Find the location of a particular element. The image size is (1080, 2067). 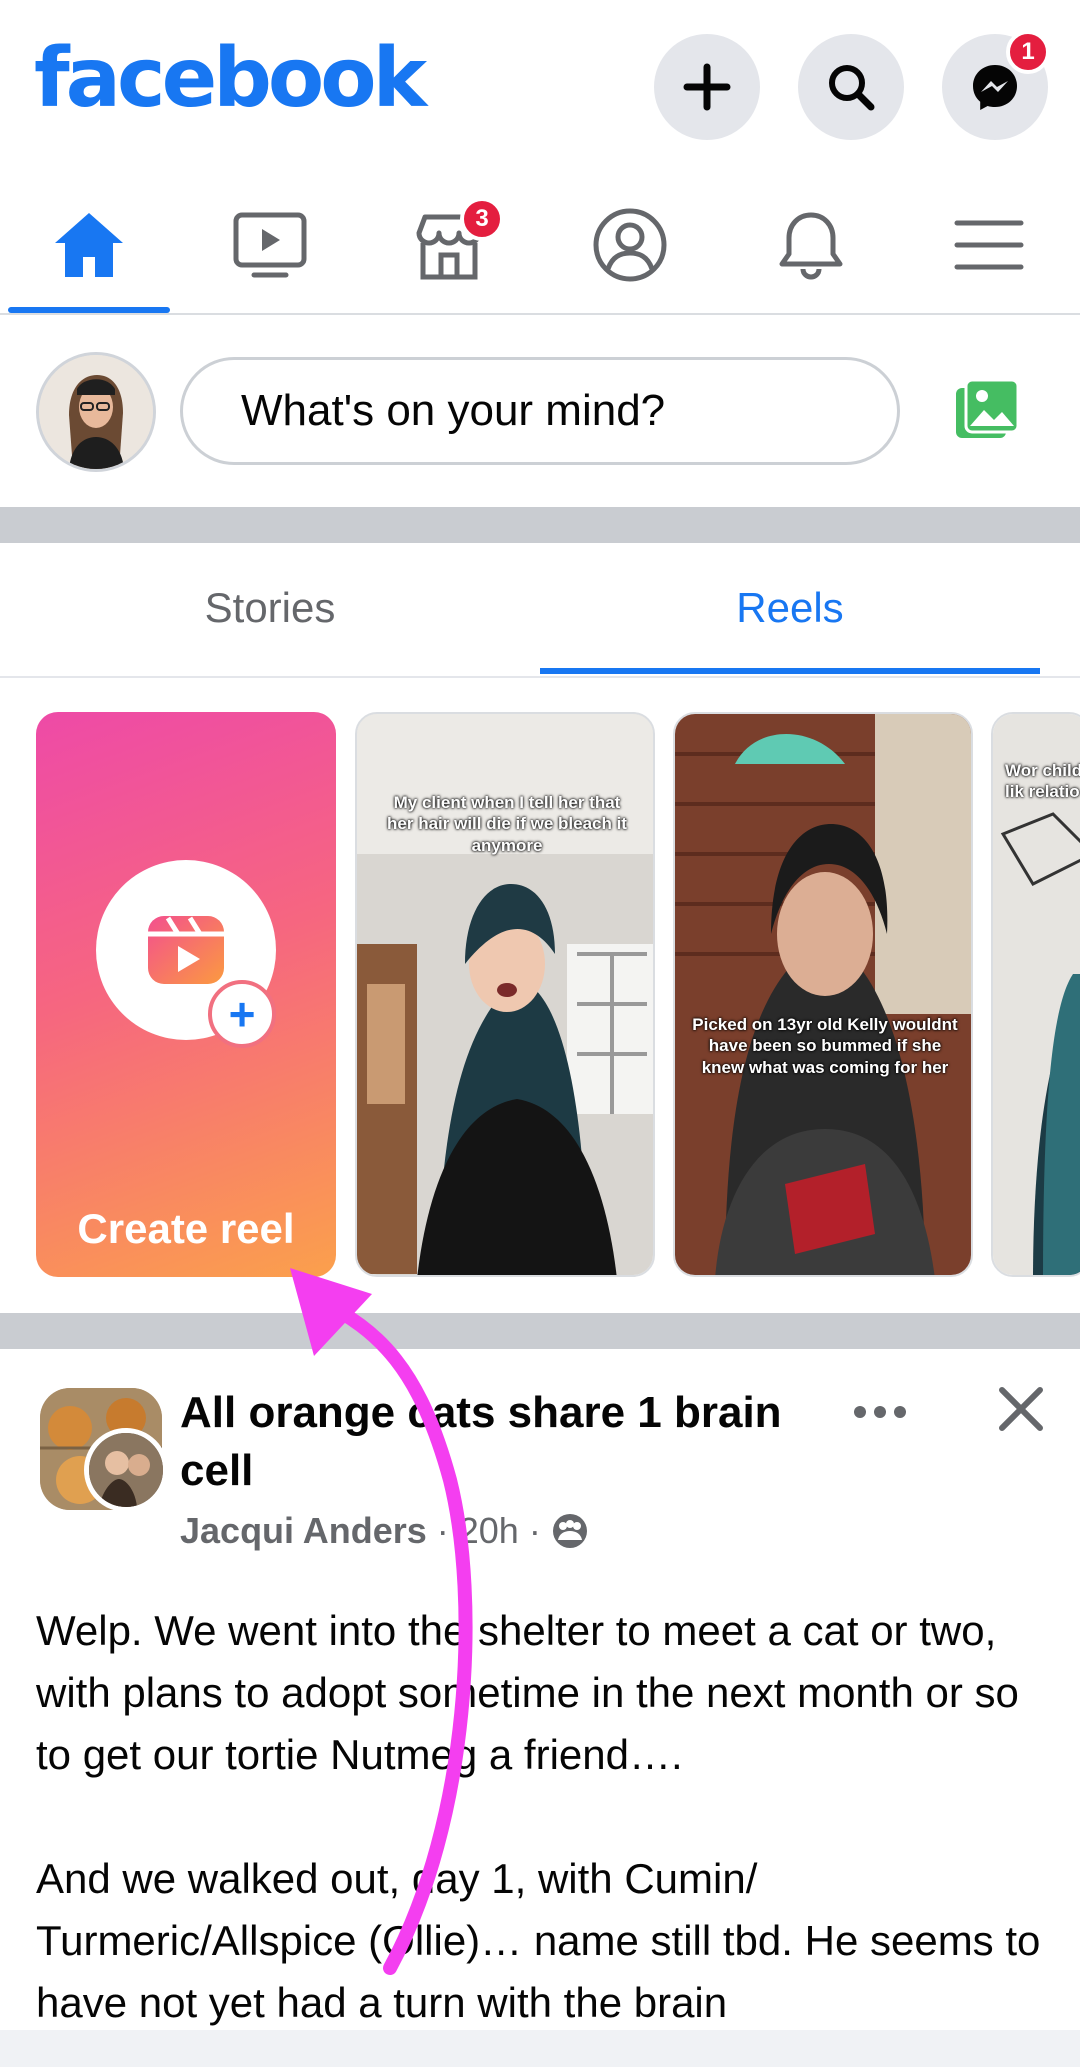

tabs-divider is located at coordinates (540, 677).